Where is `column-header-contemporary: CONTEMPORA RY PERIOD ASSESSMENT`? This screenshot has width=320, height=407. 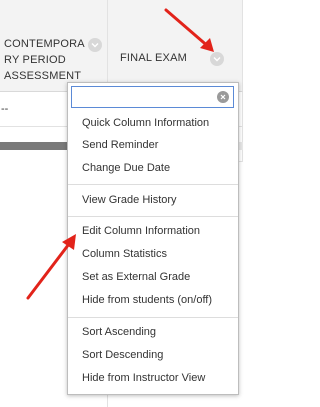
column-header-contemporary: CONTEMPORA RY PERIOD ASSESSMENT is located at coordinates (54, 46).